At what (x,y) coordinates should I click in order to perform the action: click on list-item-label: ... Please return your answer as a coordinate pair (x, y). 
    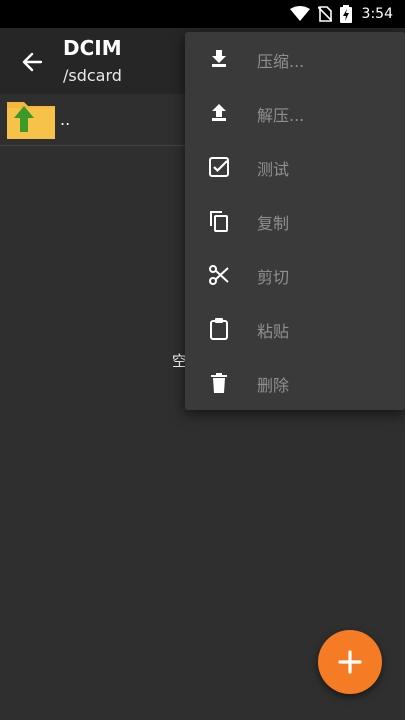
    Looking at the image, I should click on (65, 119).